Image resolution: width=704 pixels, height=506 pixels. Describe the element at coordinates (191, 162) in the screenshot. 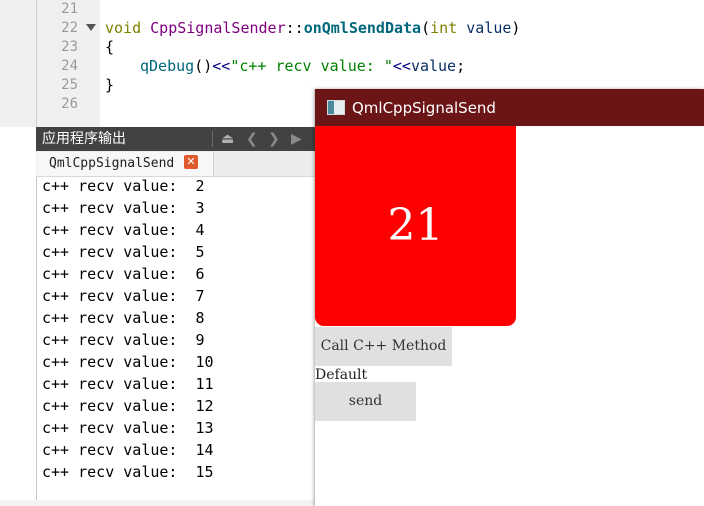

I see `close-icon: ✕` at that location.